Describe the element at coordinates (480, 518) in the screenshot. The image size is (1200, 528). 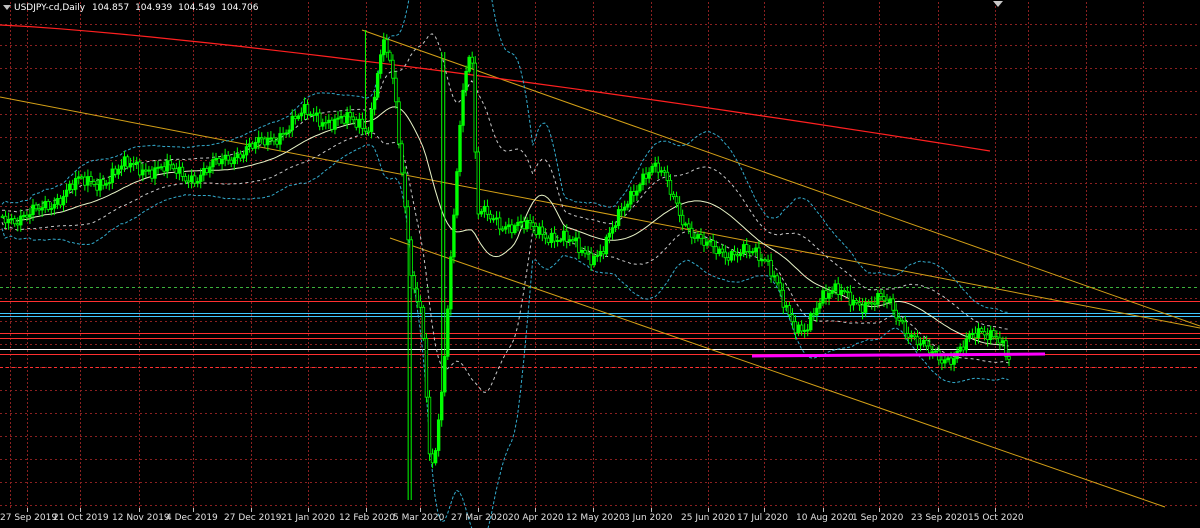
I see `x-tick-label: 27 Mar 2020` at that location.